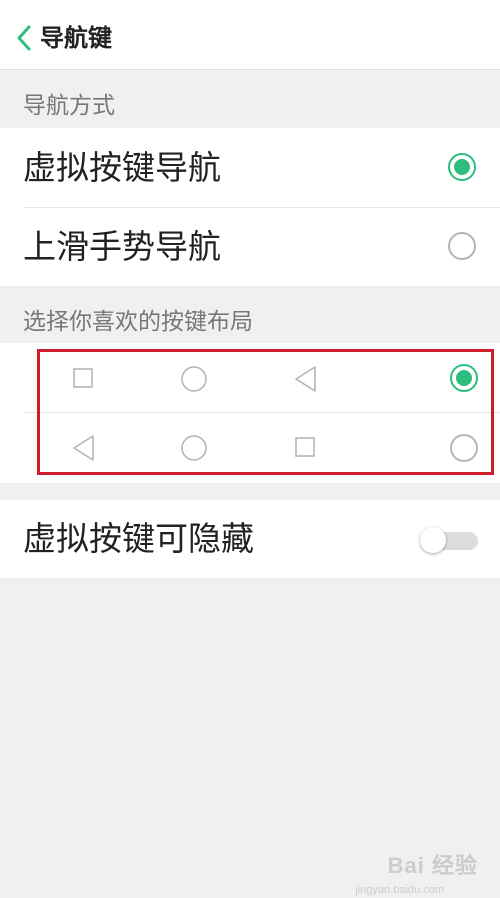 Image resolution: width=500 pixels, height=898 pixels. I want to click on option-label: 上滑手势导航, so click(122, 246).